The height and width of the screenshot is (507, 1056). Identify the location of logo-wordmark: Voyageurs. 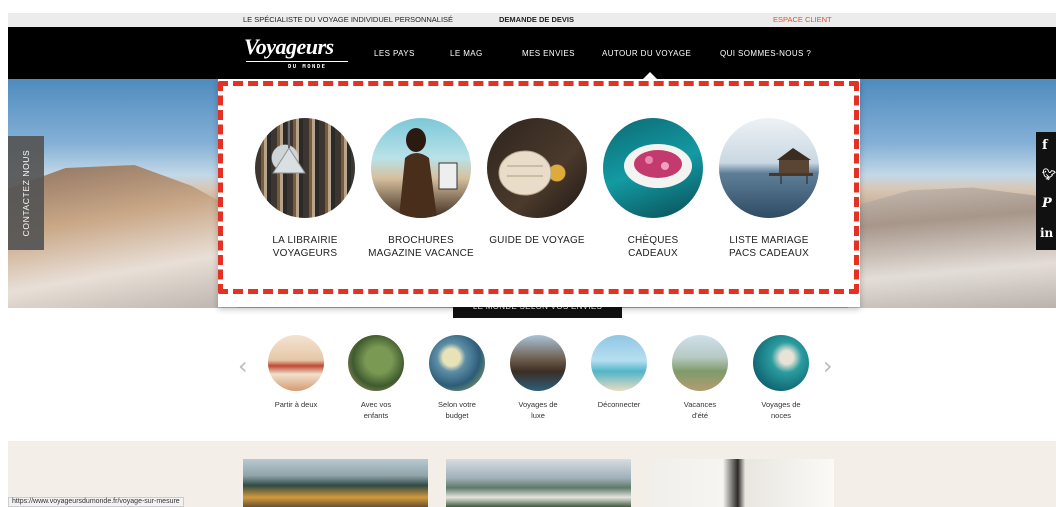
(289, 46).